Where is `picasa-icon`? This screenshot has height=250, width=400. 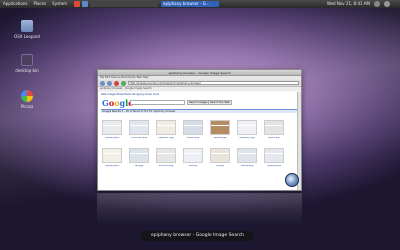 picasa-icon is located at coordinates (27, 96).